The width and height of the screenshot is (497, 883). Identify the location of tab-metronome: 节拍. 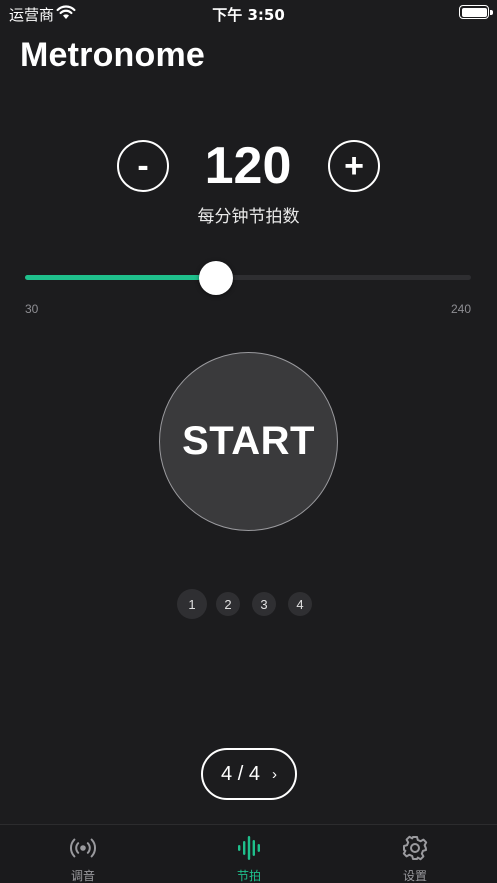
(249, 854).